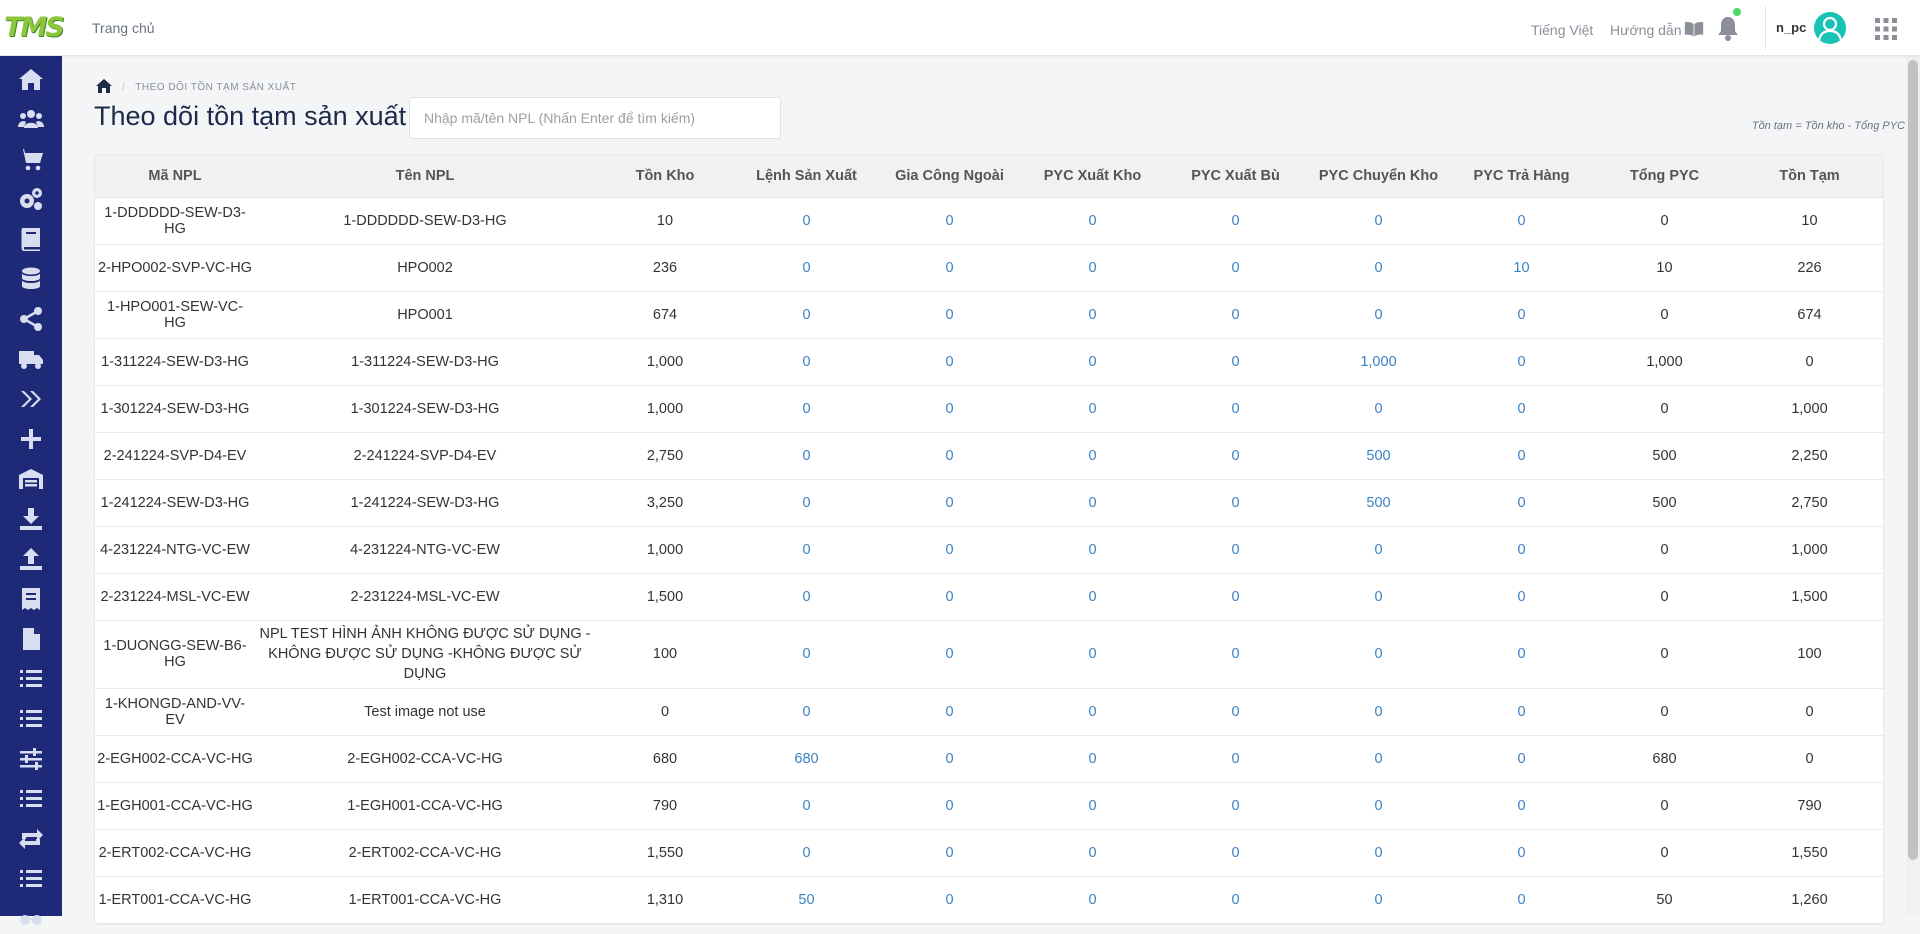 Image resolution: width=1920 pixels, height=934 pixels. What do you see at coordinates (425, 176) in the screenshot?
I see `column-header-ten-npl: Tên NPL` at bounding box center [425, 176].